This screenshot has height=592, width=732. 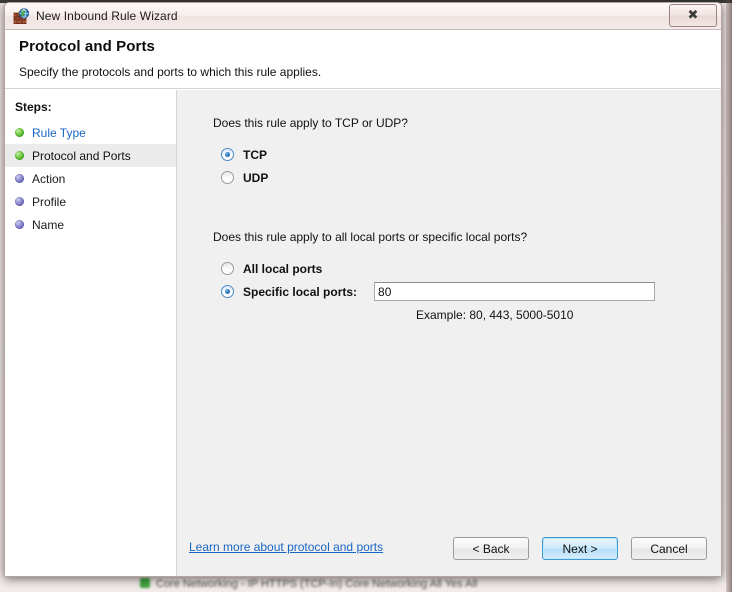 I want to click on wizard-footer: < Back Next > Cancel, so click(x=580, y=548).